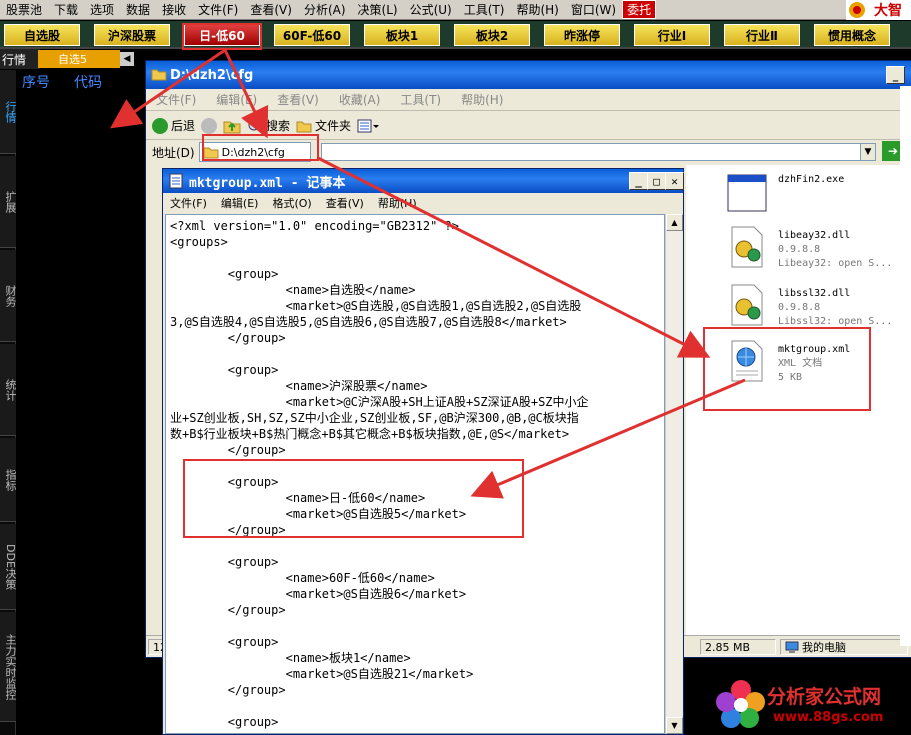 This screenshot has height=735, width=911. What do you see at coordinates (246, 94) in the screenshot?
I see `arrow-tab-to-address` at bounding box center [246, 94].